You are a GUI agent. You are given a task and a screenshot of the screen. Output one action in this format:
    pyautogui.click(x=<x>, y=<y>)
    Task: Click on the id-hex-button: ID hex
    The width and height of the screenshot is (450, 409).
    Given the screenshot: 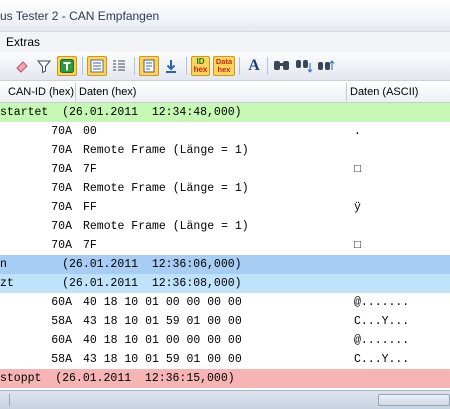 What is the action you would take?
    pyautogui.click(x=200, y=66)
    